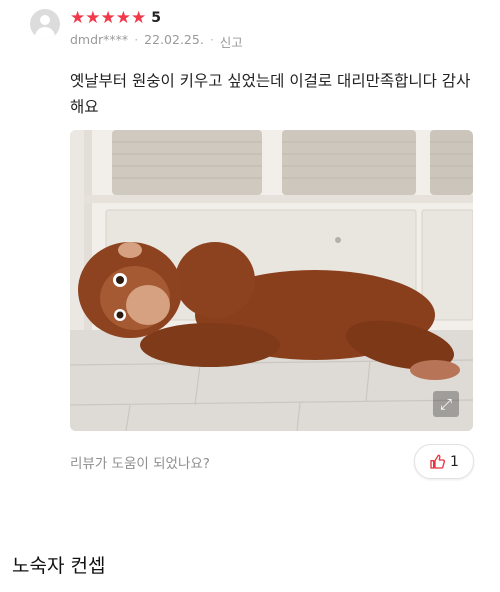  I want to click on user-avatar, so click(45, 24).